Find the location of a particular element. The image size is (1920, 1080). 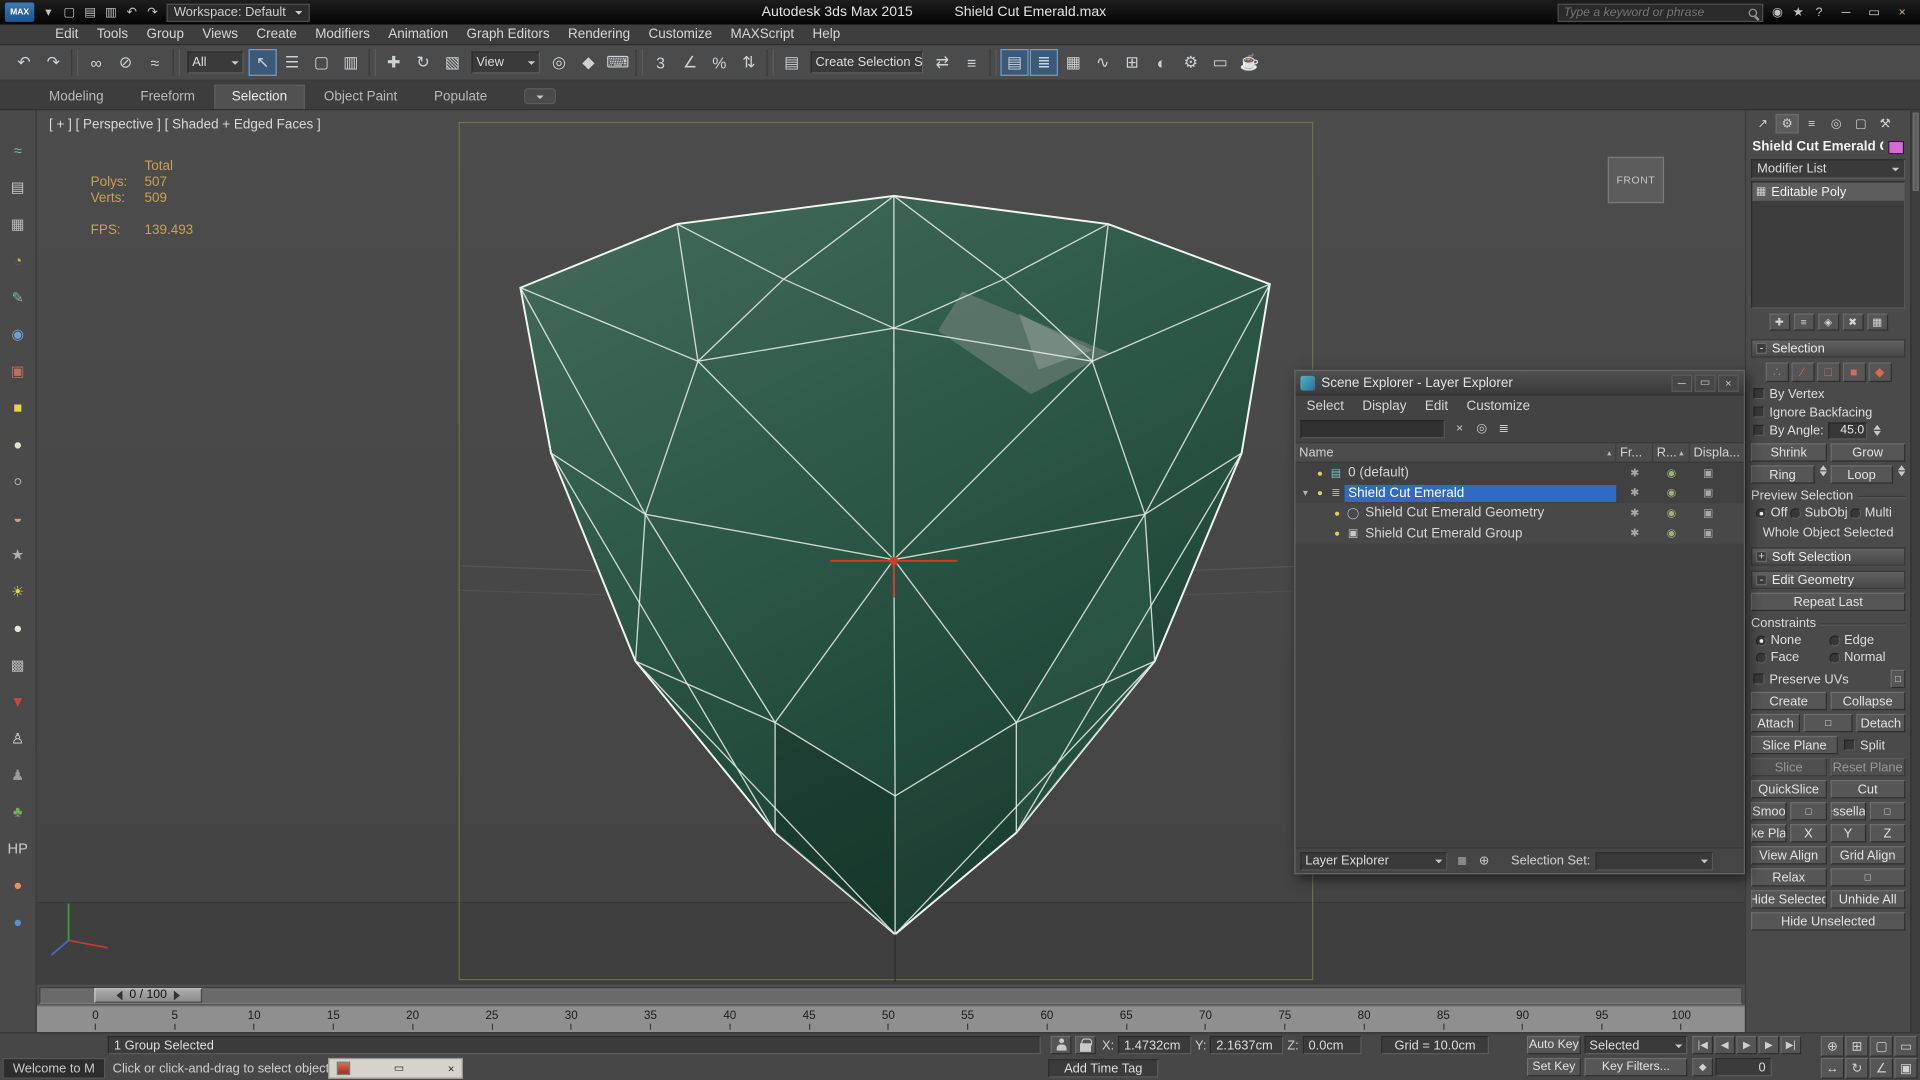

constraint-none-radio: None is located at coordinates (1791, 640).